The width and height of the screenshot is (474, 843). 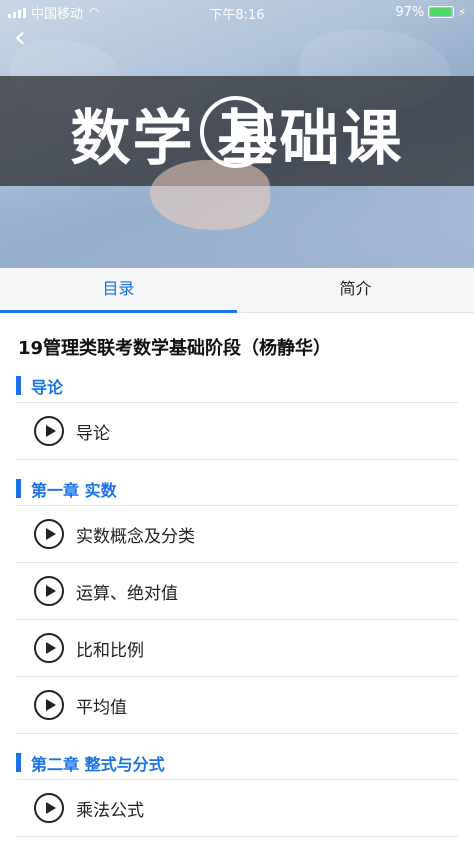 I want to click on lesson-item: 比和比例, so click(x=237, y=648).